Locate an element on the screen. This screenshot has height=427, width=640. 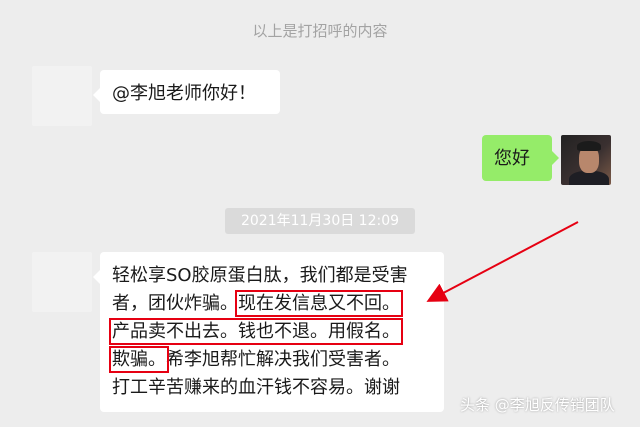
avatar-hair is located at coordinates (589, 146).